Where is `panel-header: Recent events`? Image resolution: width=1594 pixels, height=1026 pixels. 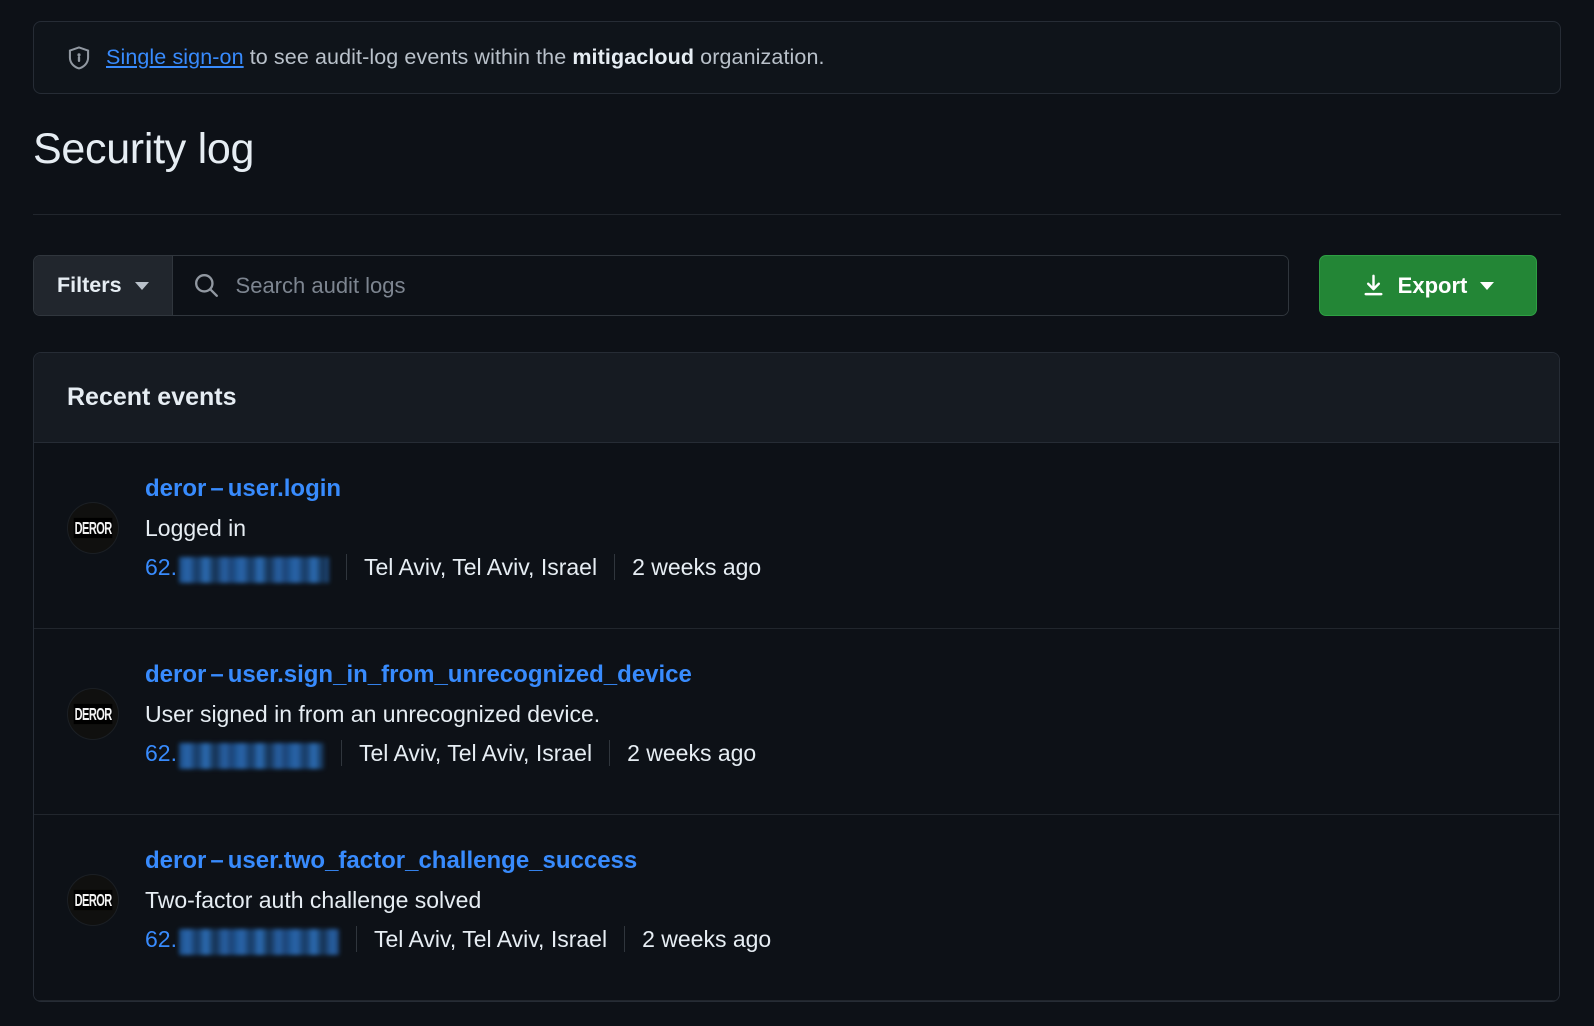
panel-header: Recent events is located at coordinates (796, 398).